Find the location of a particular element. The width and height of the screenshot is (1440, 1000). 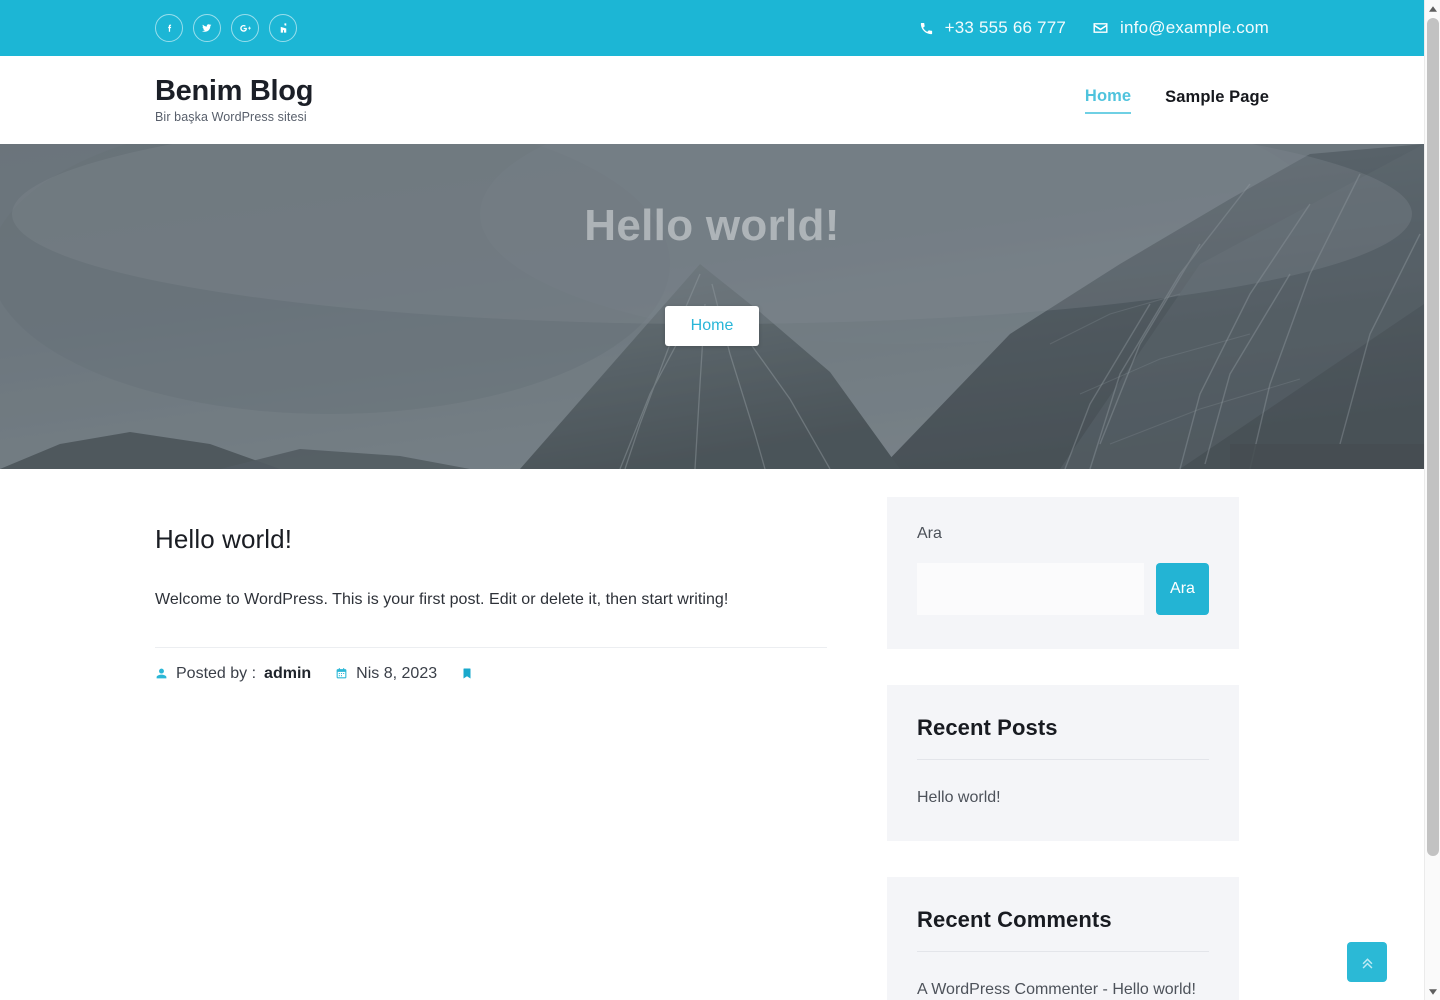

recent-posts-title: Recent Posts is located at coordinates (1063, 737).